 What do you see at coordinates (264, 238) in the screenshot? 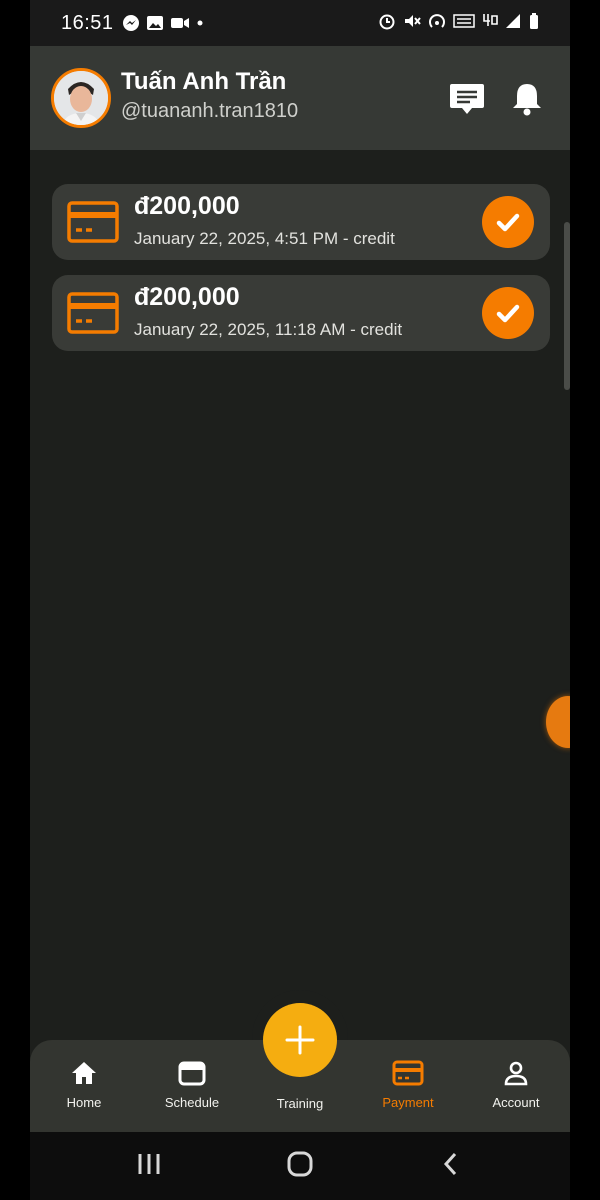
I see `transaction-meta: January 22, 2025, 4:51 PM - credit` at bounding box center [264, 238].